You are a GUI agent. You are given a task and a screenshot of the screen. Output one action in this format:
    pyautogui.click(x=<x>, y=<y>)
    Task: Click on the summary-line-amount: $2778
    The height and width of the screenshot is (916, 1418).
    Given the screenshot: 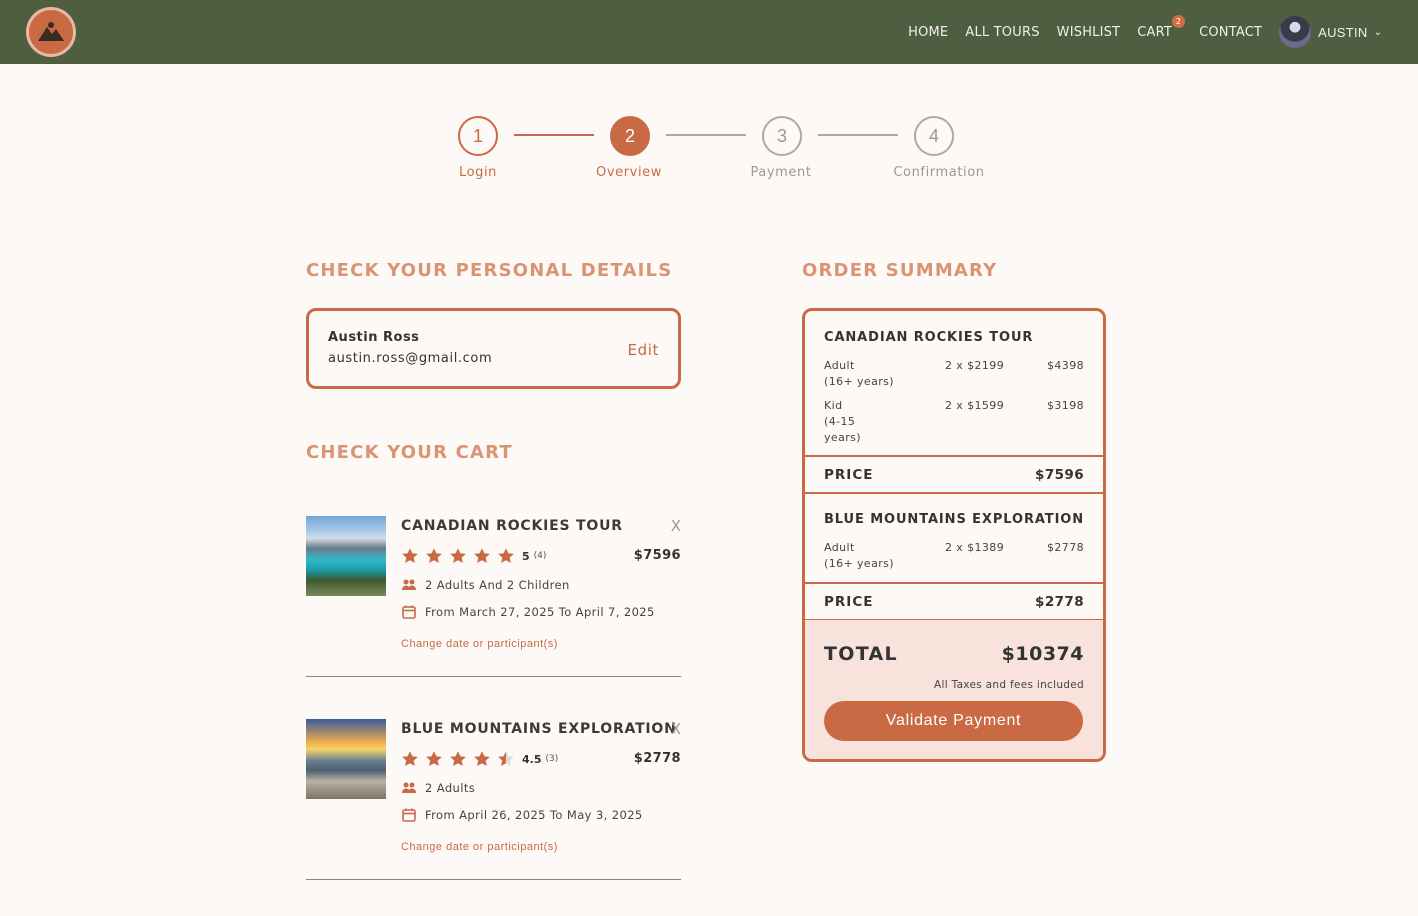 What is the action you would take?
    pyautogui.click(x=1065, y=547)
    